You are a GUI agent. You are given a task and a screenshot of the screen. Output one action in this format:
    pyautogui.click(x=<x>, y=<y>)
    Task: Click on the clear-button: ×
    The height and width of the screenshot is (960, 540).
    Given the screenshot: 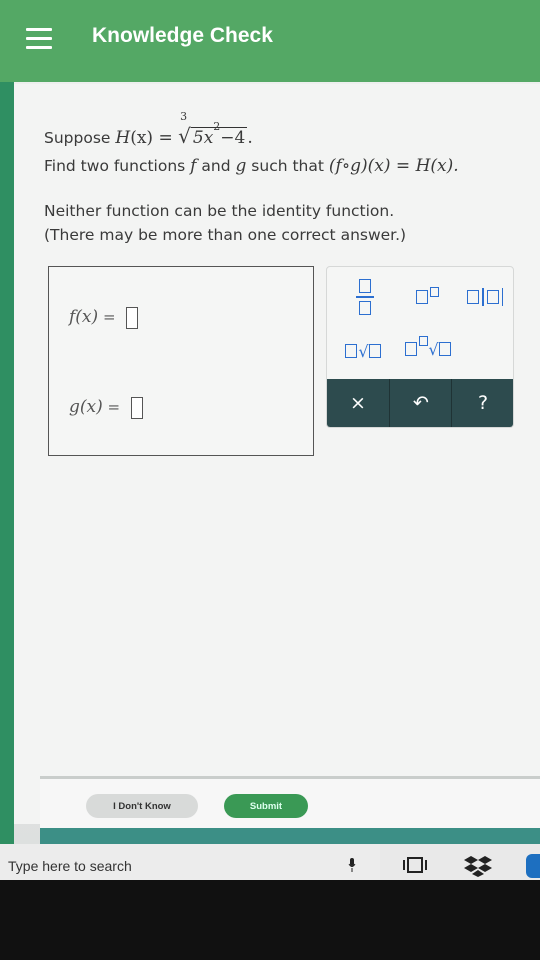 What is the action you would take?
    pyautogui.click(x=358, y=403)
    